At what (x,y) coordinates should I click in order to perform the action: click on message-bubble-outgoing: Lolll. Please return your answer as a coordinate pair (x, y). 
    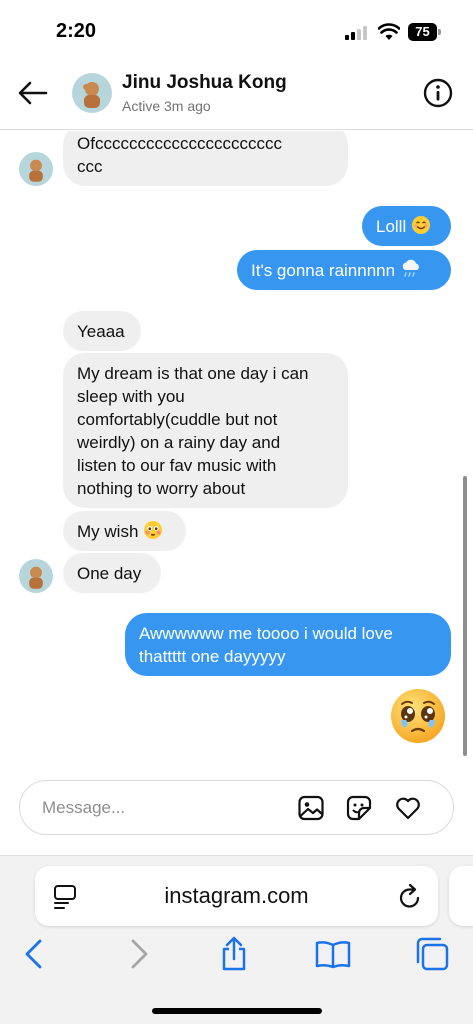
    Looking at the image, I should click on (406, 226).